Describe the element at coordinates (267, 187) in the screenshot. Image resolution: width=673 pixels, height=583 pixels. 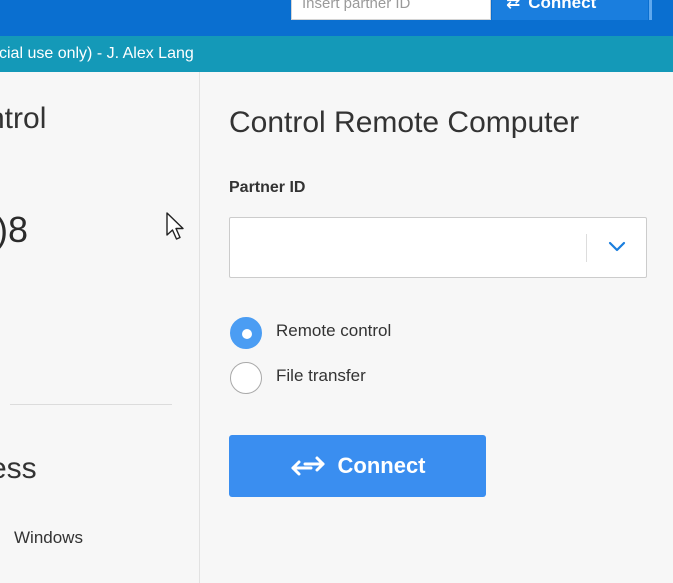
I see `partner-id-label: Partner ID` at that location.